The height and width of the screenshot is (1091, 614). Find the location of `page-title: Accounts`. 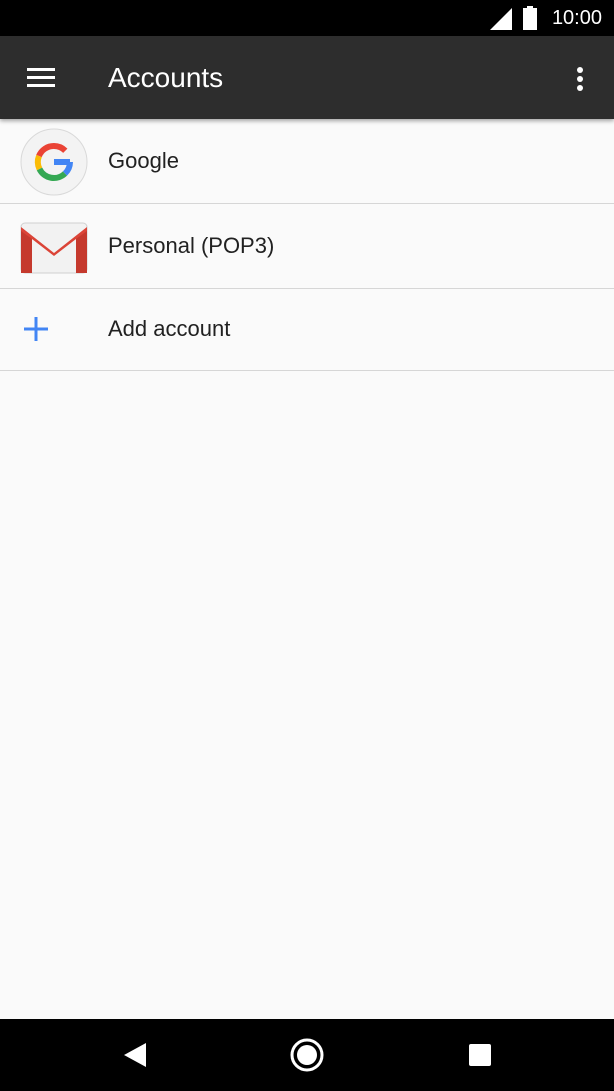

page-title: Accounts is located at coordinates (166, 77).